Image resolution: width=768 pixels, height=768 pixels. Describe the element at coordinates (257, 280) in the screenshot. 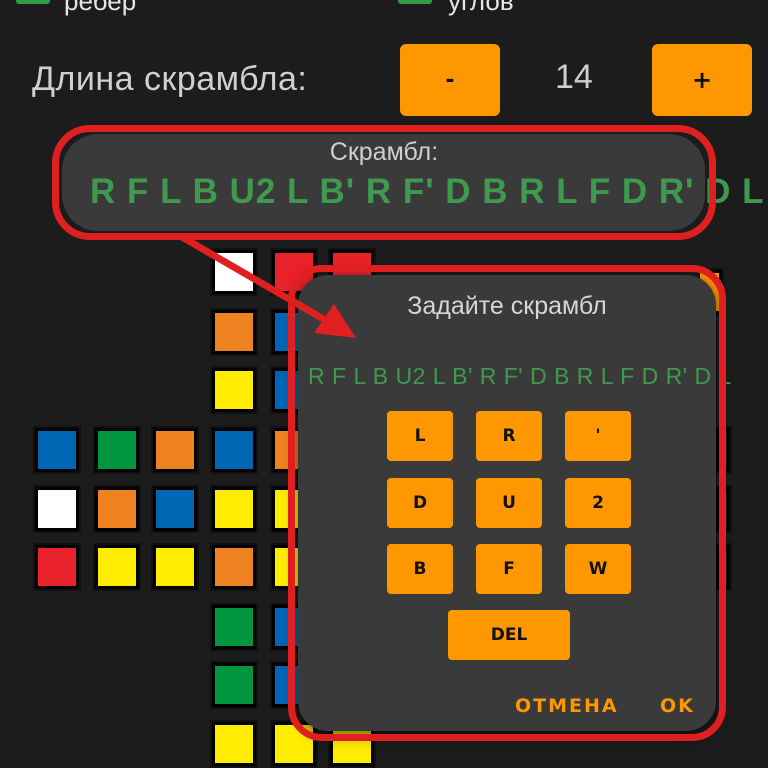

I see `annotation-arrow-shaft` at that location.